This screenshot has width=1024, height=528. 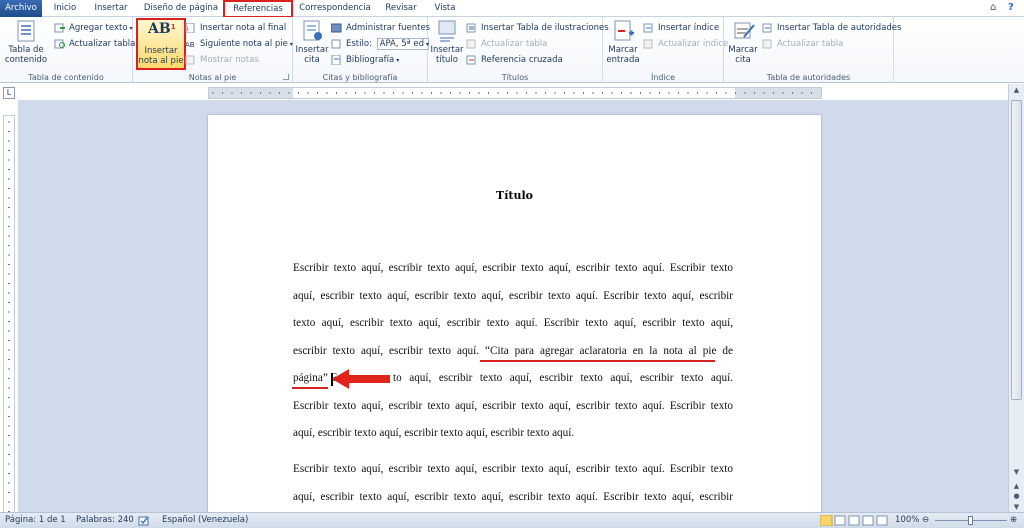 What do you see at coordinates (361, 379) in the screenshot?
I see `red-arrow-icon` at bounding box center [361, 379].